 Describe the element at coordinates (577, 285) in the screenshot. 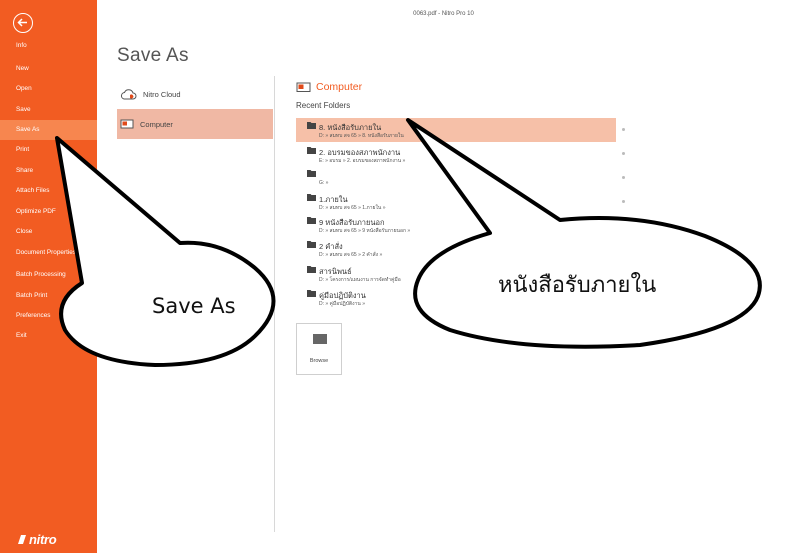

I see `callout-text-folder: หนังสือรับภายใน` at that location.